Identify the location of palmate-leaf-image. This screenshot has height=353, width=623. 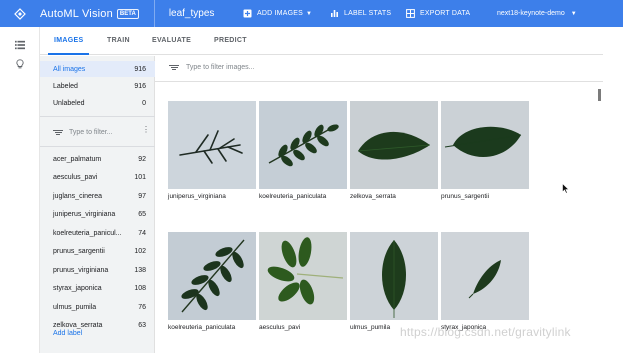
(305, 271).